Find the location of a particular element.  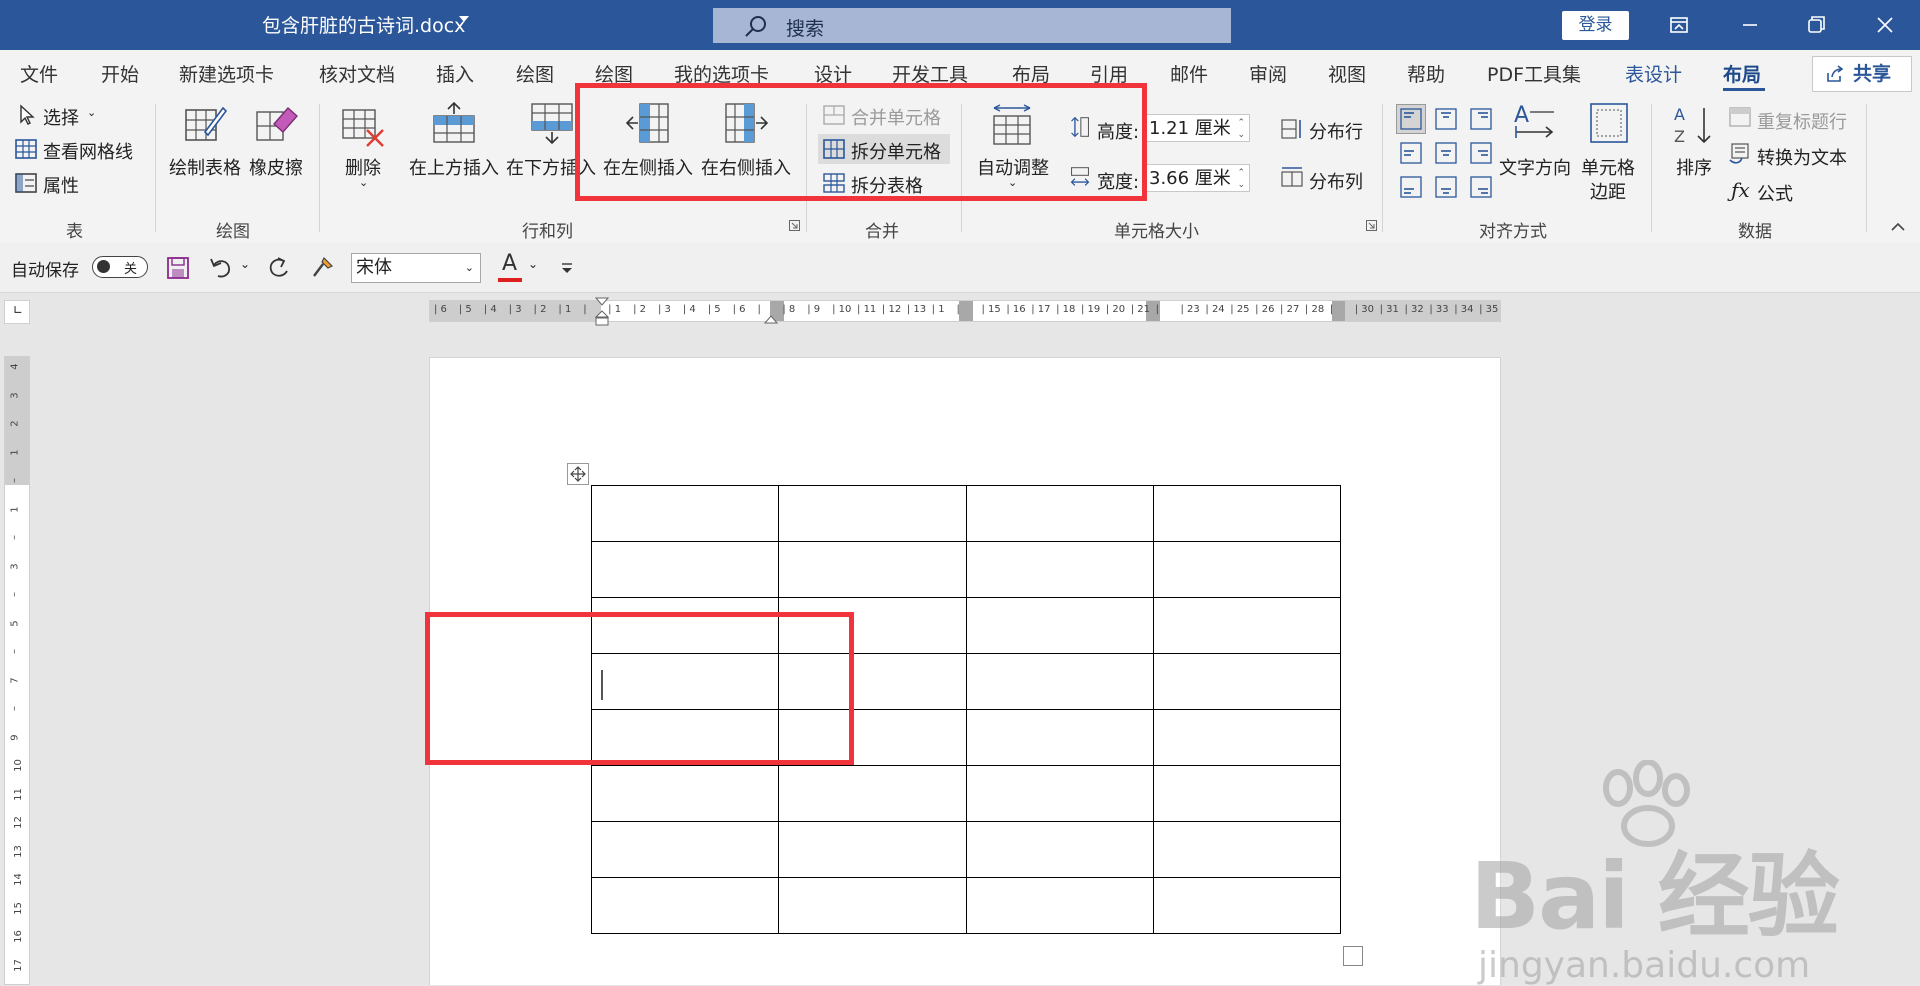

height-spinner: 1.21 厘米 ⌃ ⌄ is located at coordinates (1197, 128).